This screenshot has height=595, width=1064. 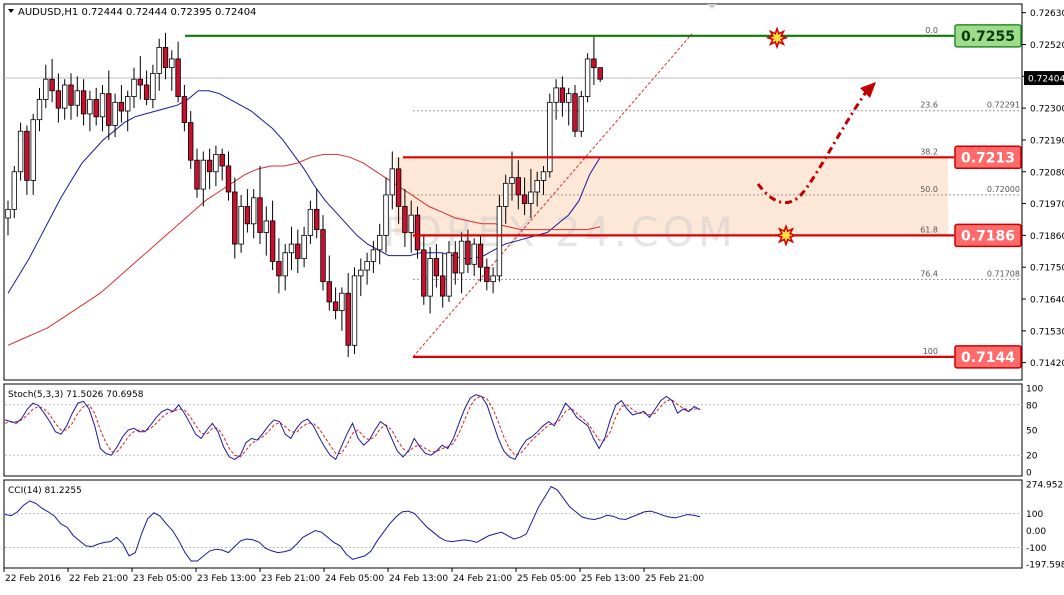 I want to click on time-tick-label: 24 Feb 21:00, so click(x=482, y=579).